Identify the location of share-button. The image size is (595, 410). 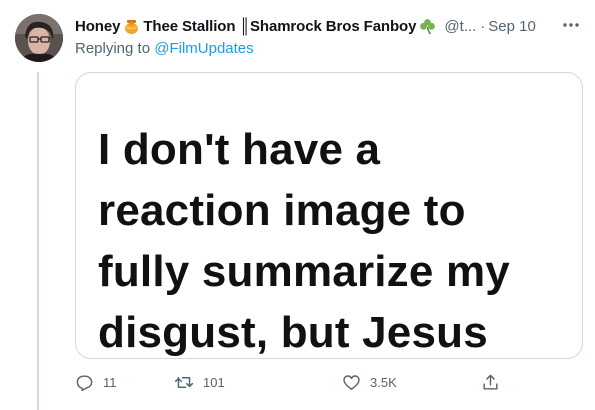
(490, 382).